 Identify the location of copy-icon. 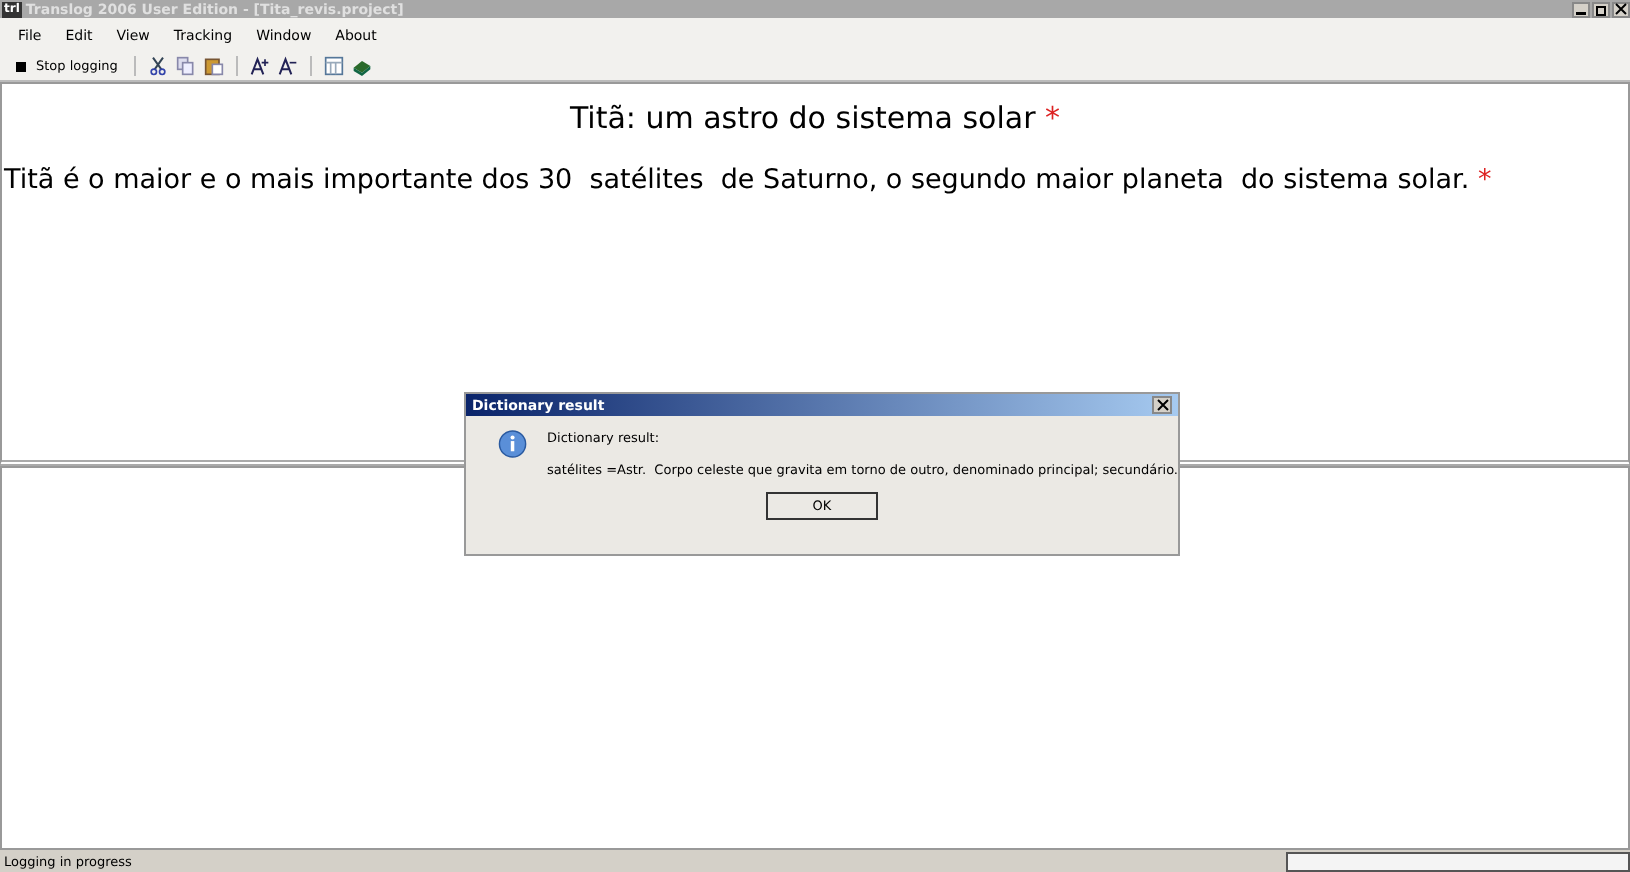
(185, 66).